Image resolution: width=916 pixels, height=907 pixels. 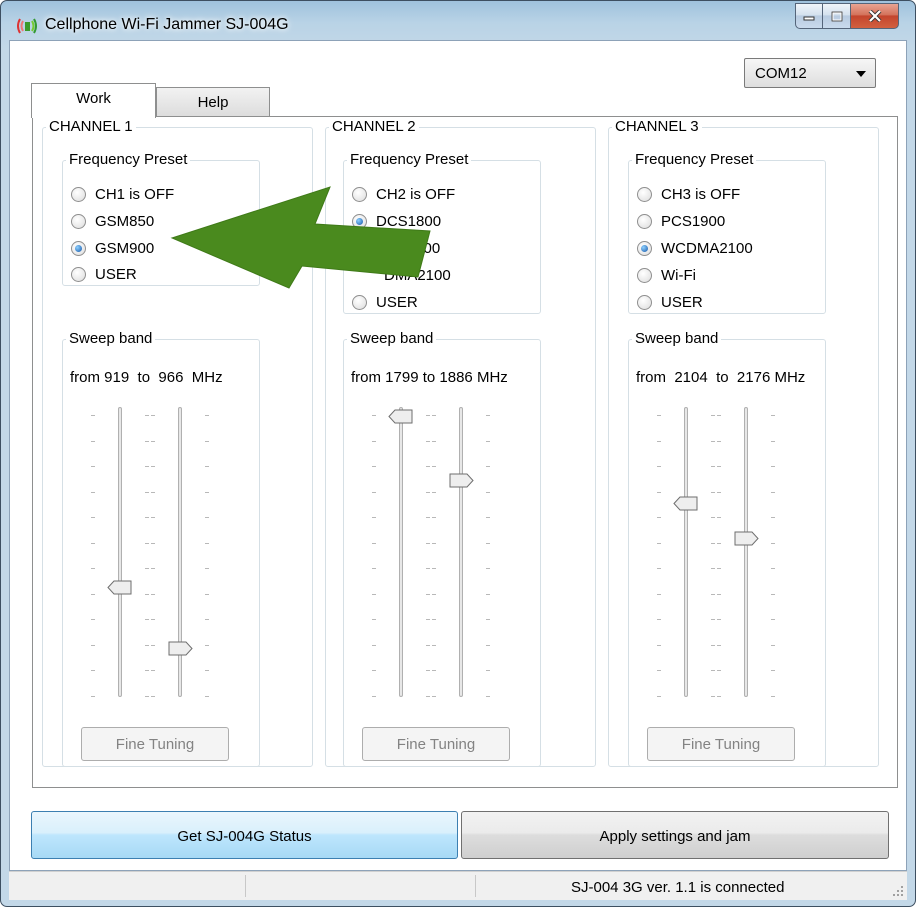 I want to click on from-label: from, so click(x=366, y=377).